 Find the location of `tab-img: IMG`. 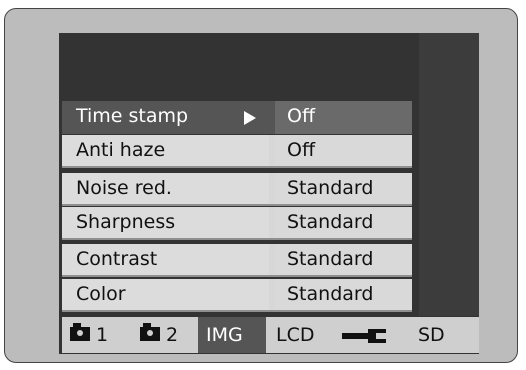

tab-img: IMG is located at coordinates (232, 335).